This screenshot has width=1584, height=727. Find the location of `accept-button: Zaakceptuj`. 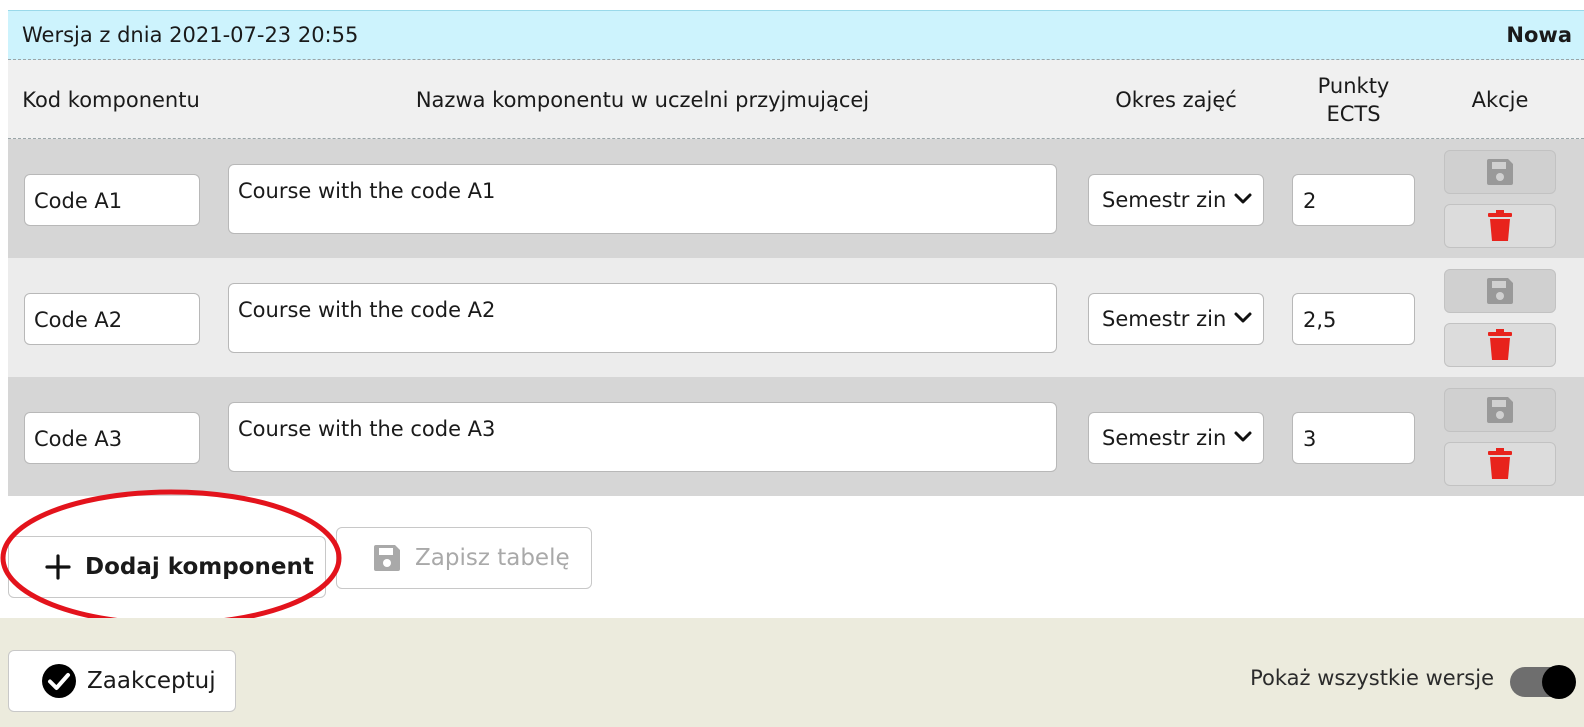

accept-button: Zaakceptuj is located at coordinates (122, 681).